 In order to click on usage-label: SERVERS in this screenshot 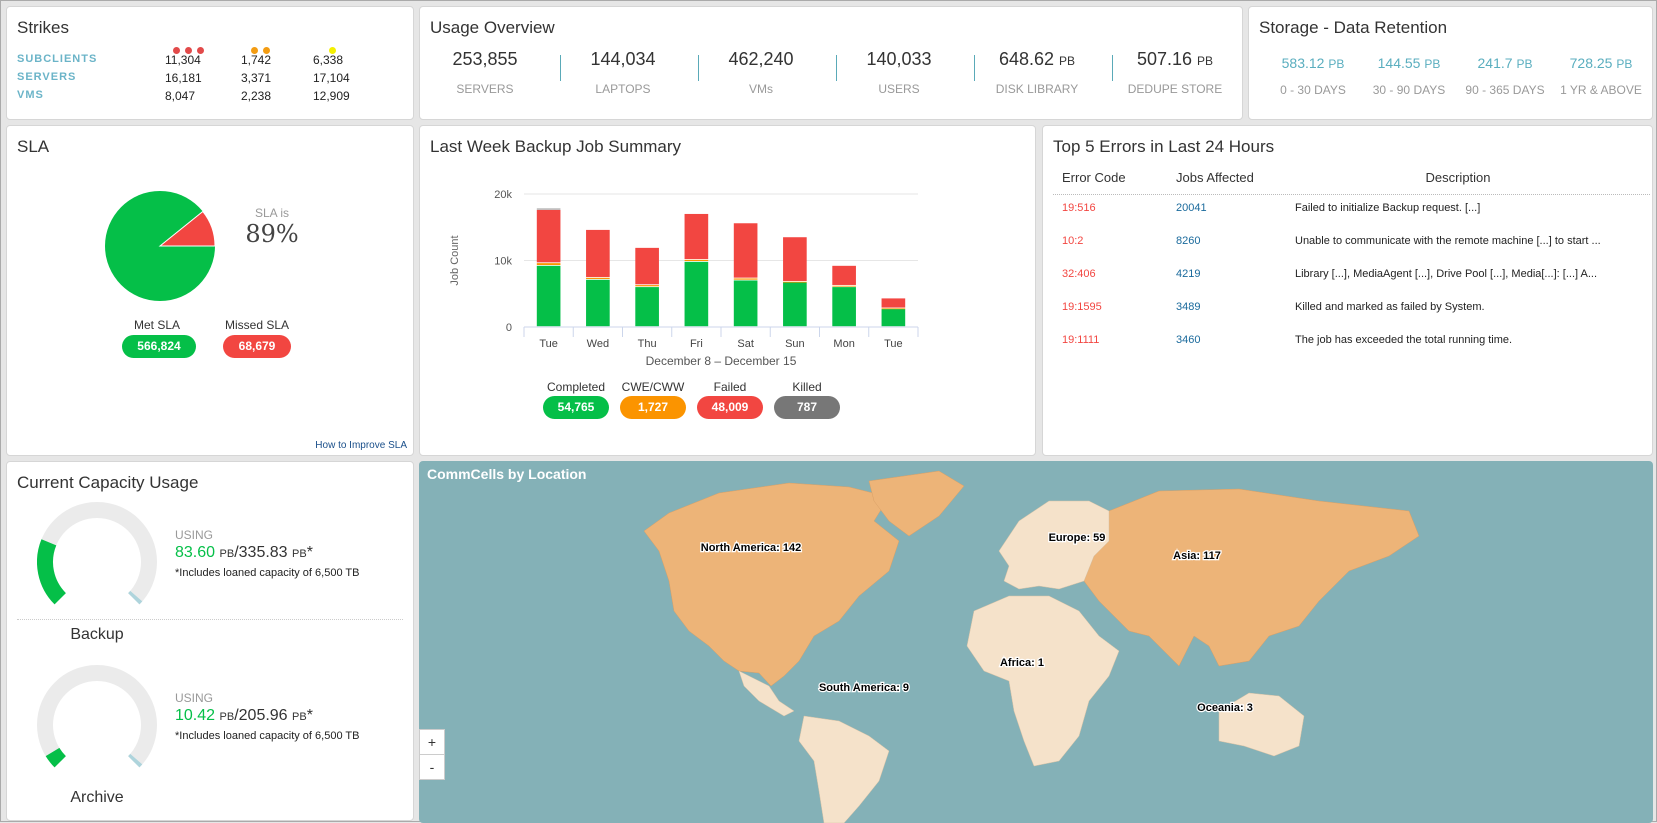, I will do `click(485, 89)`.